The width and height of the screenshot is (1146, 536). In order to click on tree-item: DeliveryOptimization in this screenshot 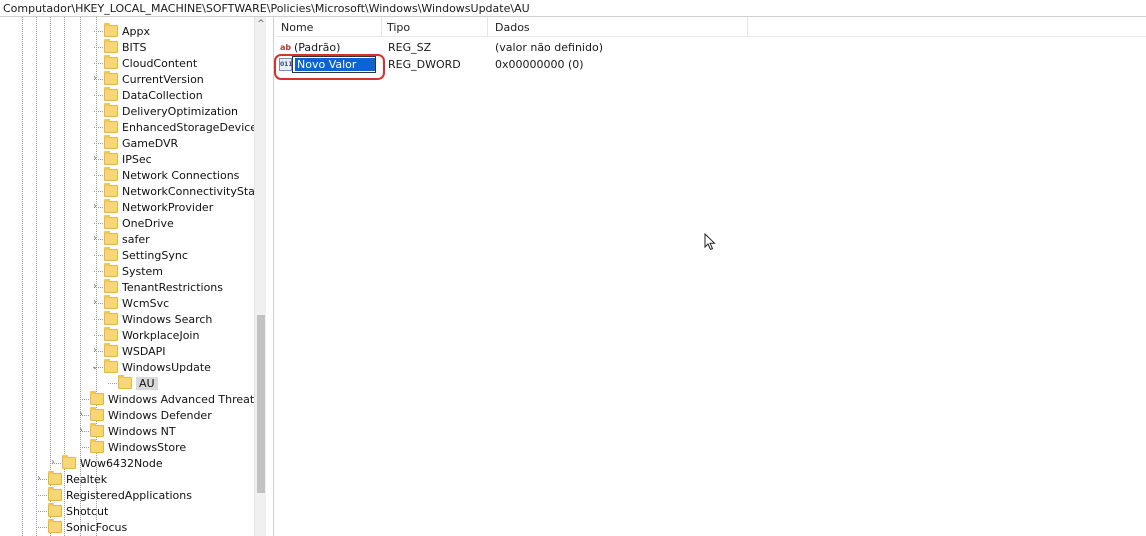, I will do `click(166, 111)`.